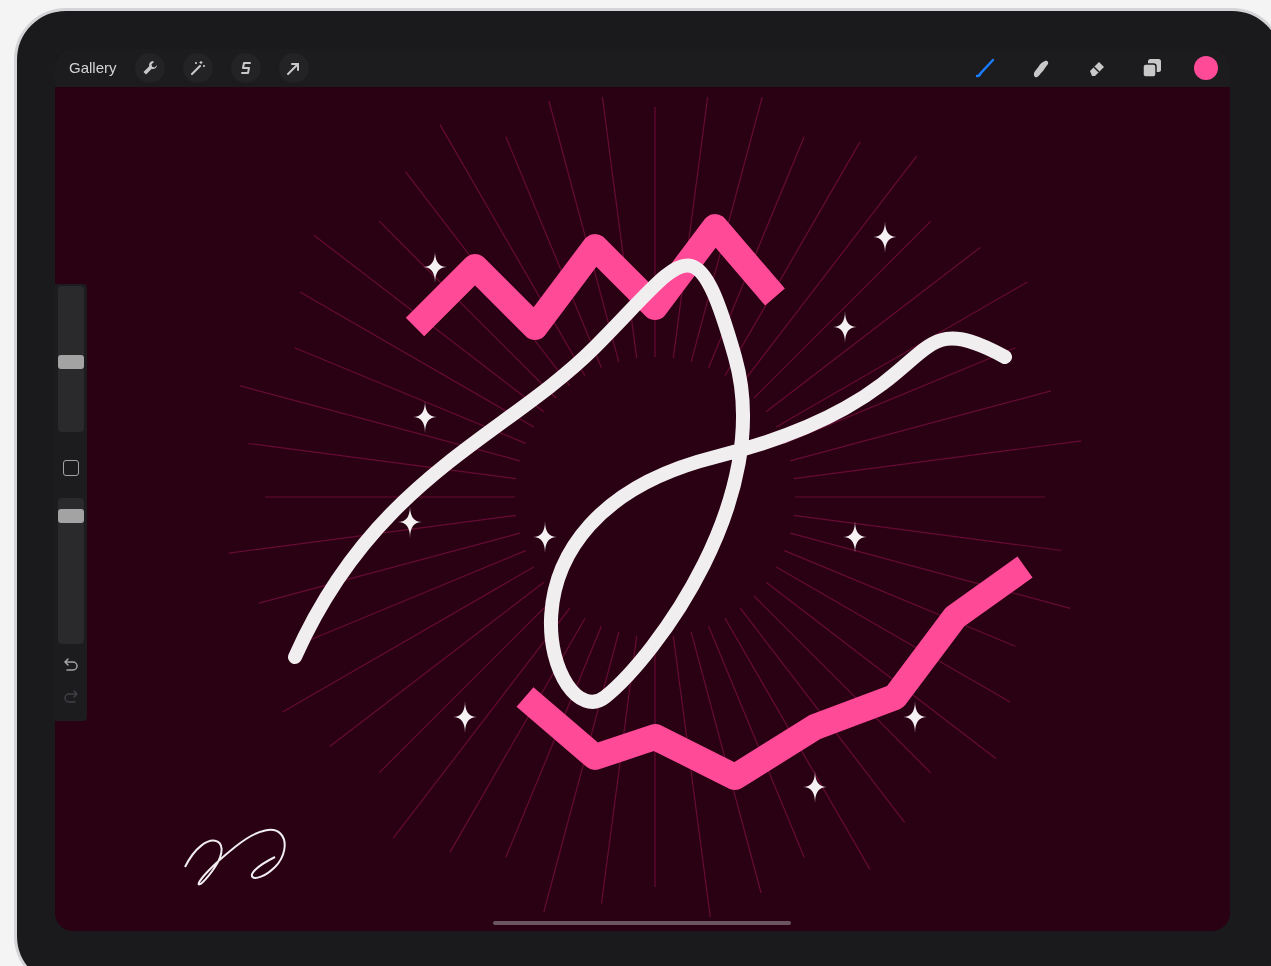  What do you see at coordinates (71, 468) in the screenshot?
I see `modify-button` at bounding box center [71, 468].